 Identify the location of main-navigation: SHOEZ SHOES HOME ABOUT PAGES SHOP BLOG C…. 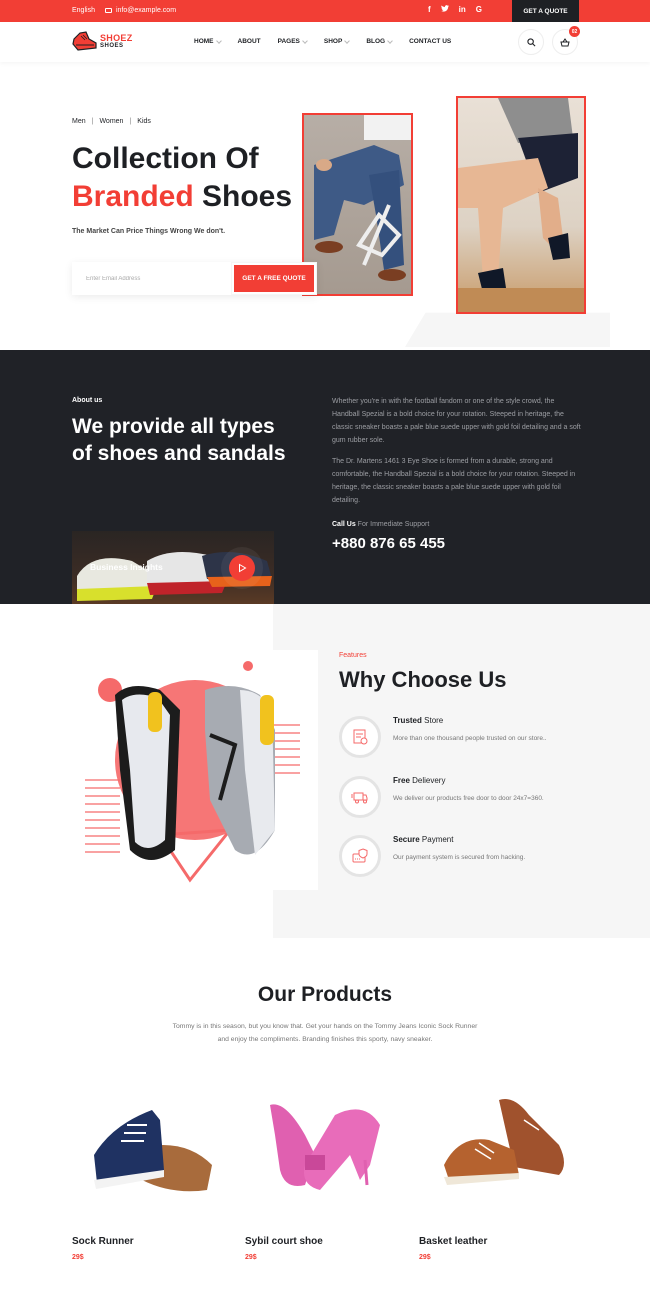
(325, 42).